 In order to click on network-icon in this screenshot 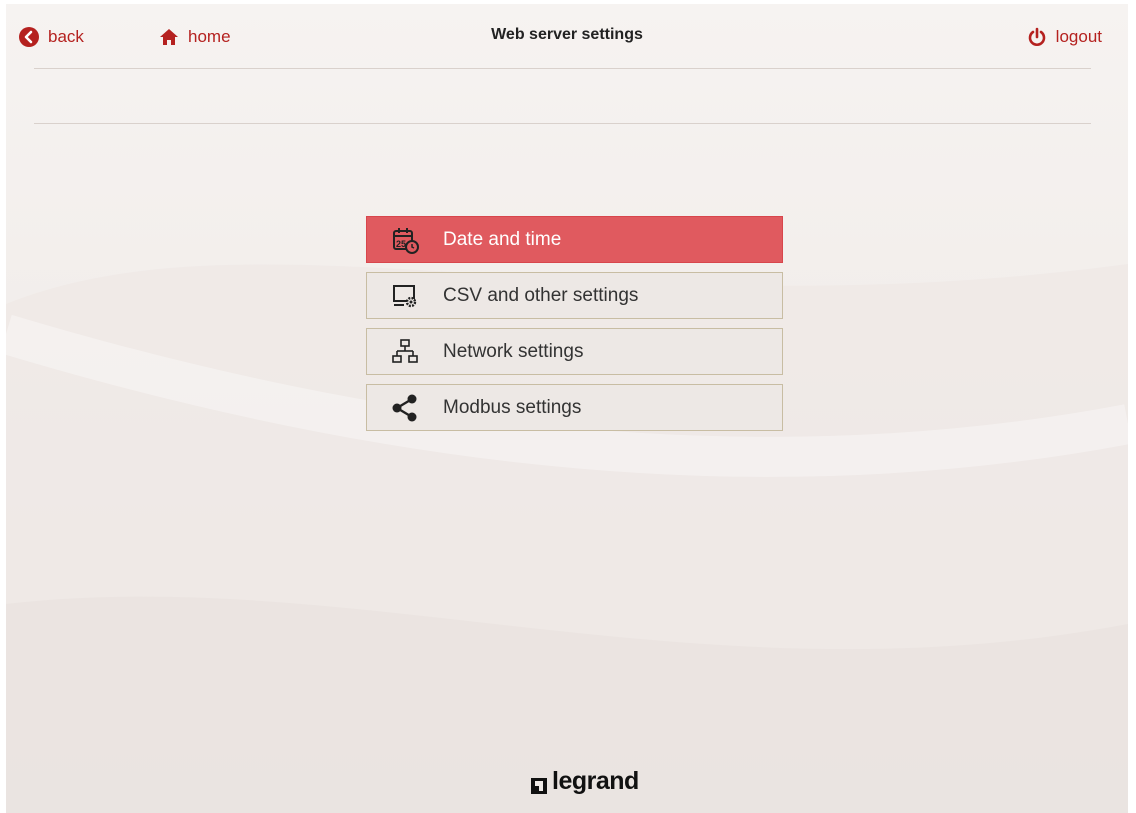, I will do `click(405, 352)`.